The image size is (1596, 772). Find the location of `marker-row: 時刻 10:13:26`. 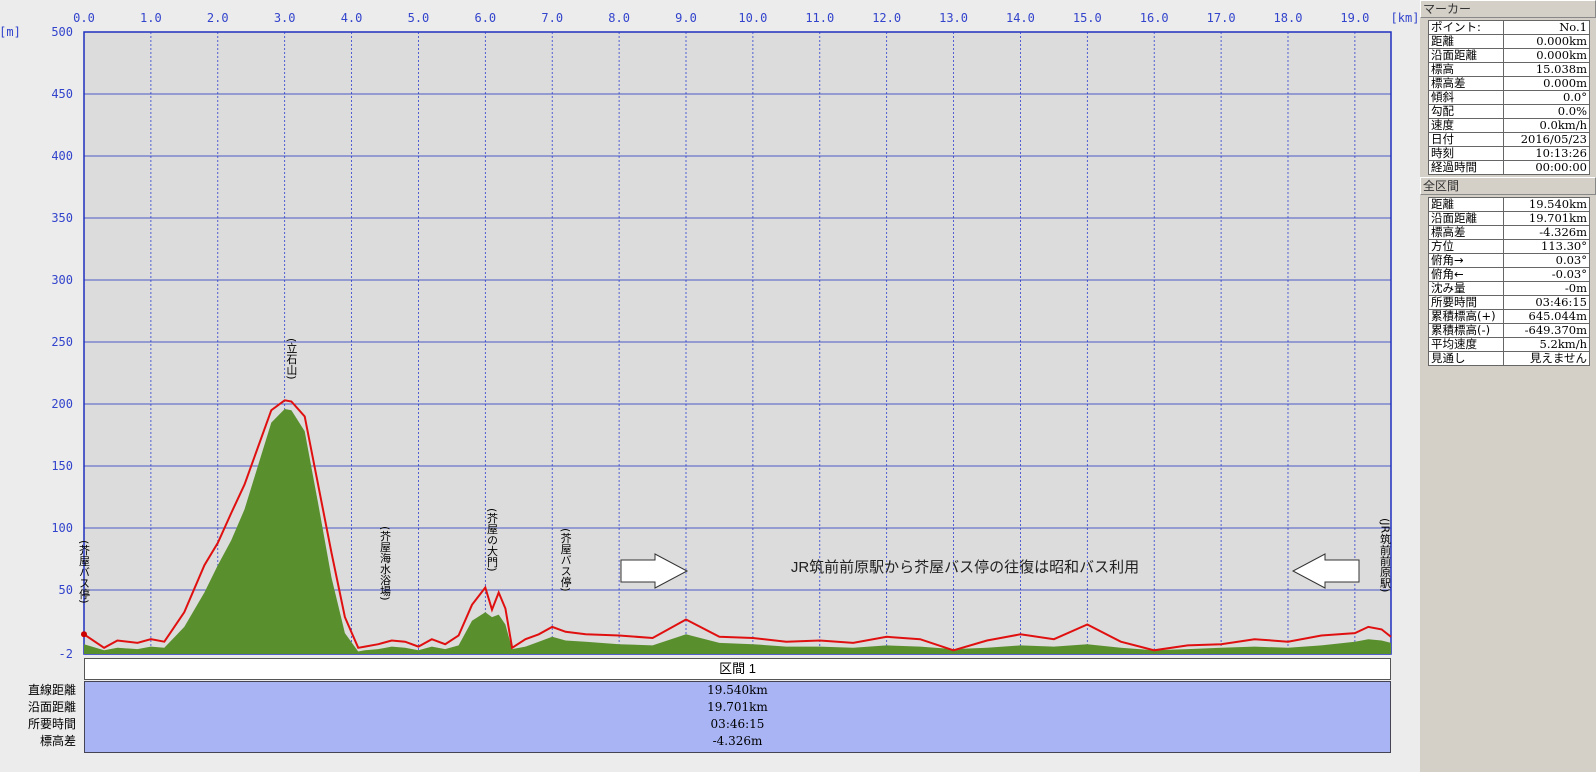

marker-row: 時刻 10:13:26 is located at coordinates (1509, 153).